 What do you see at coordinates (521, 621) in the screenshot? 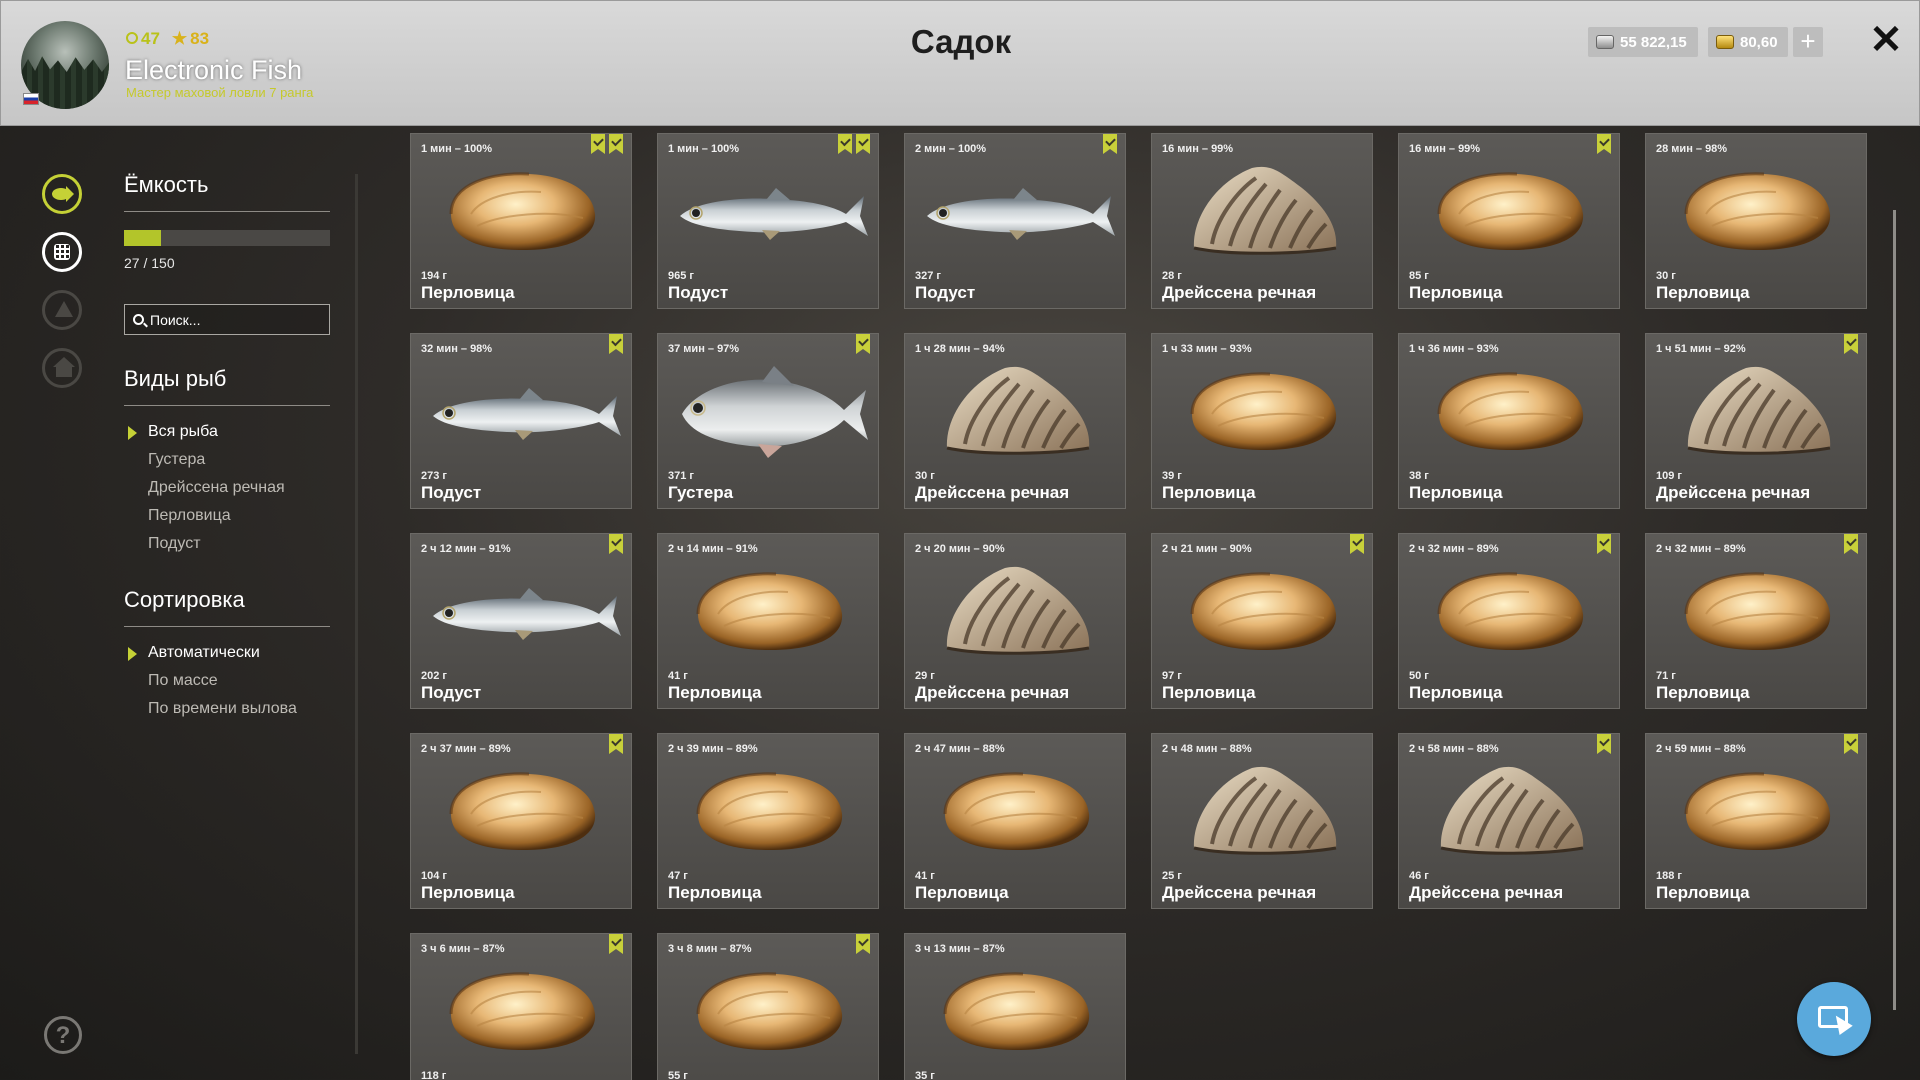
I see `catch-card: 2 ч 12 мин – 91% 202 г Подуст` at bounding box center [521, 621].